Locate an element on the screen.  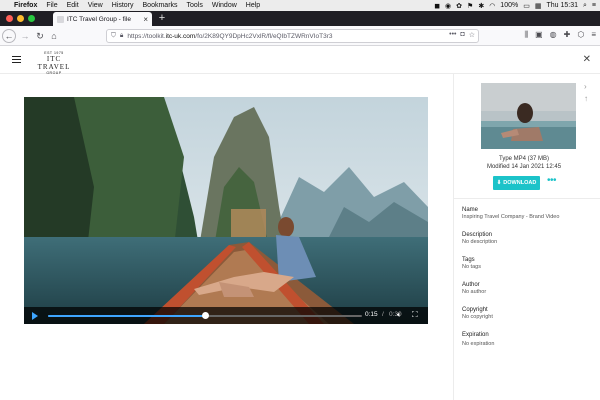
arrow-up-icon: ↑ is located at coordinates (586, 98).